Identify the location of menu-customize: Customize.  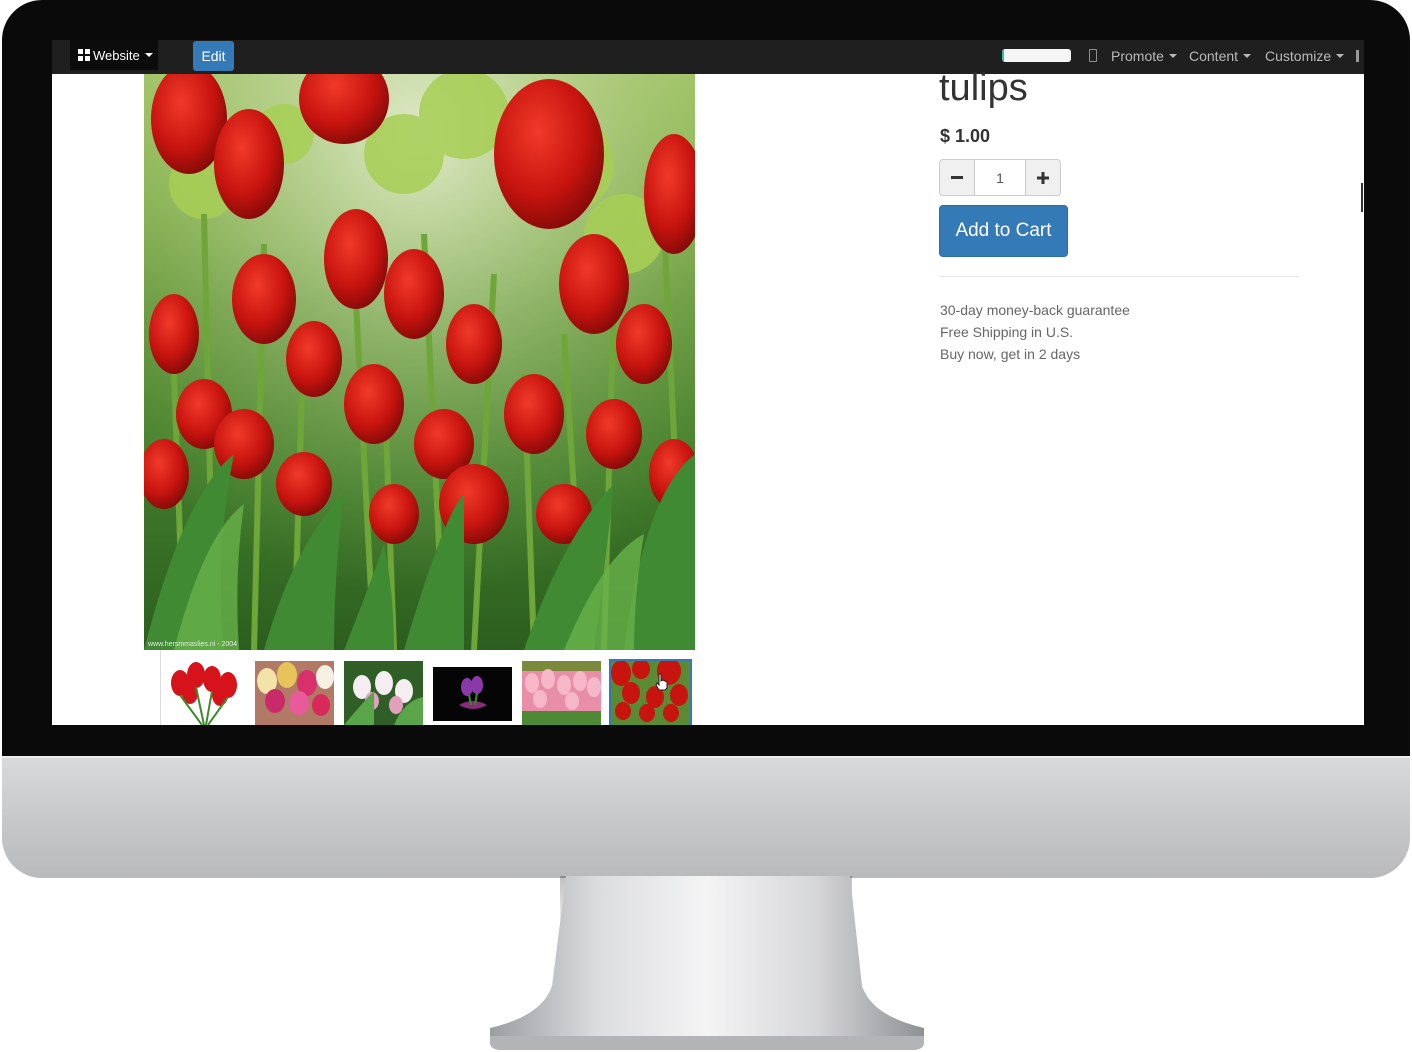
(1305, 56).